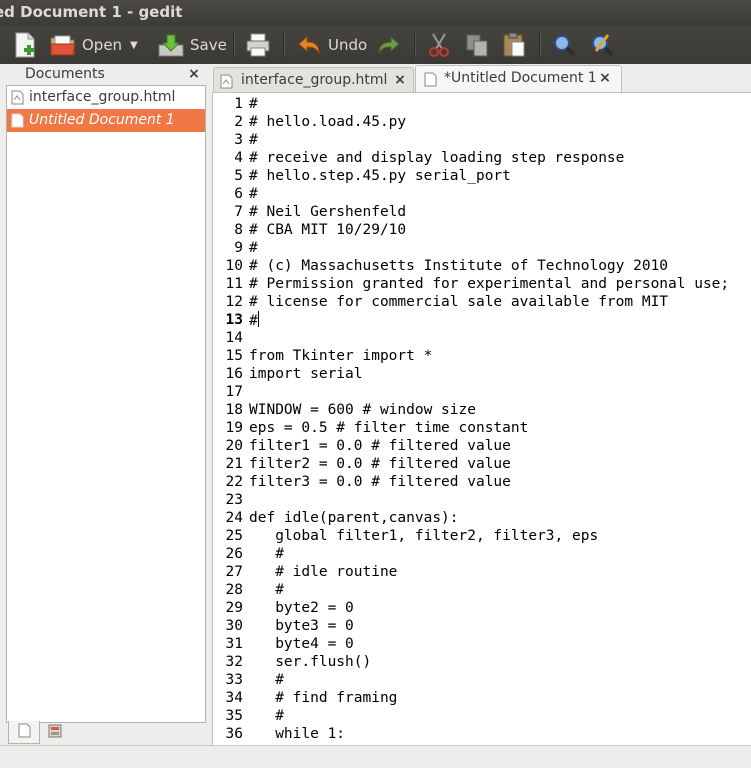 Image resolution: width=751 pixels, height=768 pixels. Describe the element at coordinates (482, 734) in the screenshot. I see `code-line: 36 while 1:` at that location.